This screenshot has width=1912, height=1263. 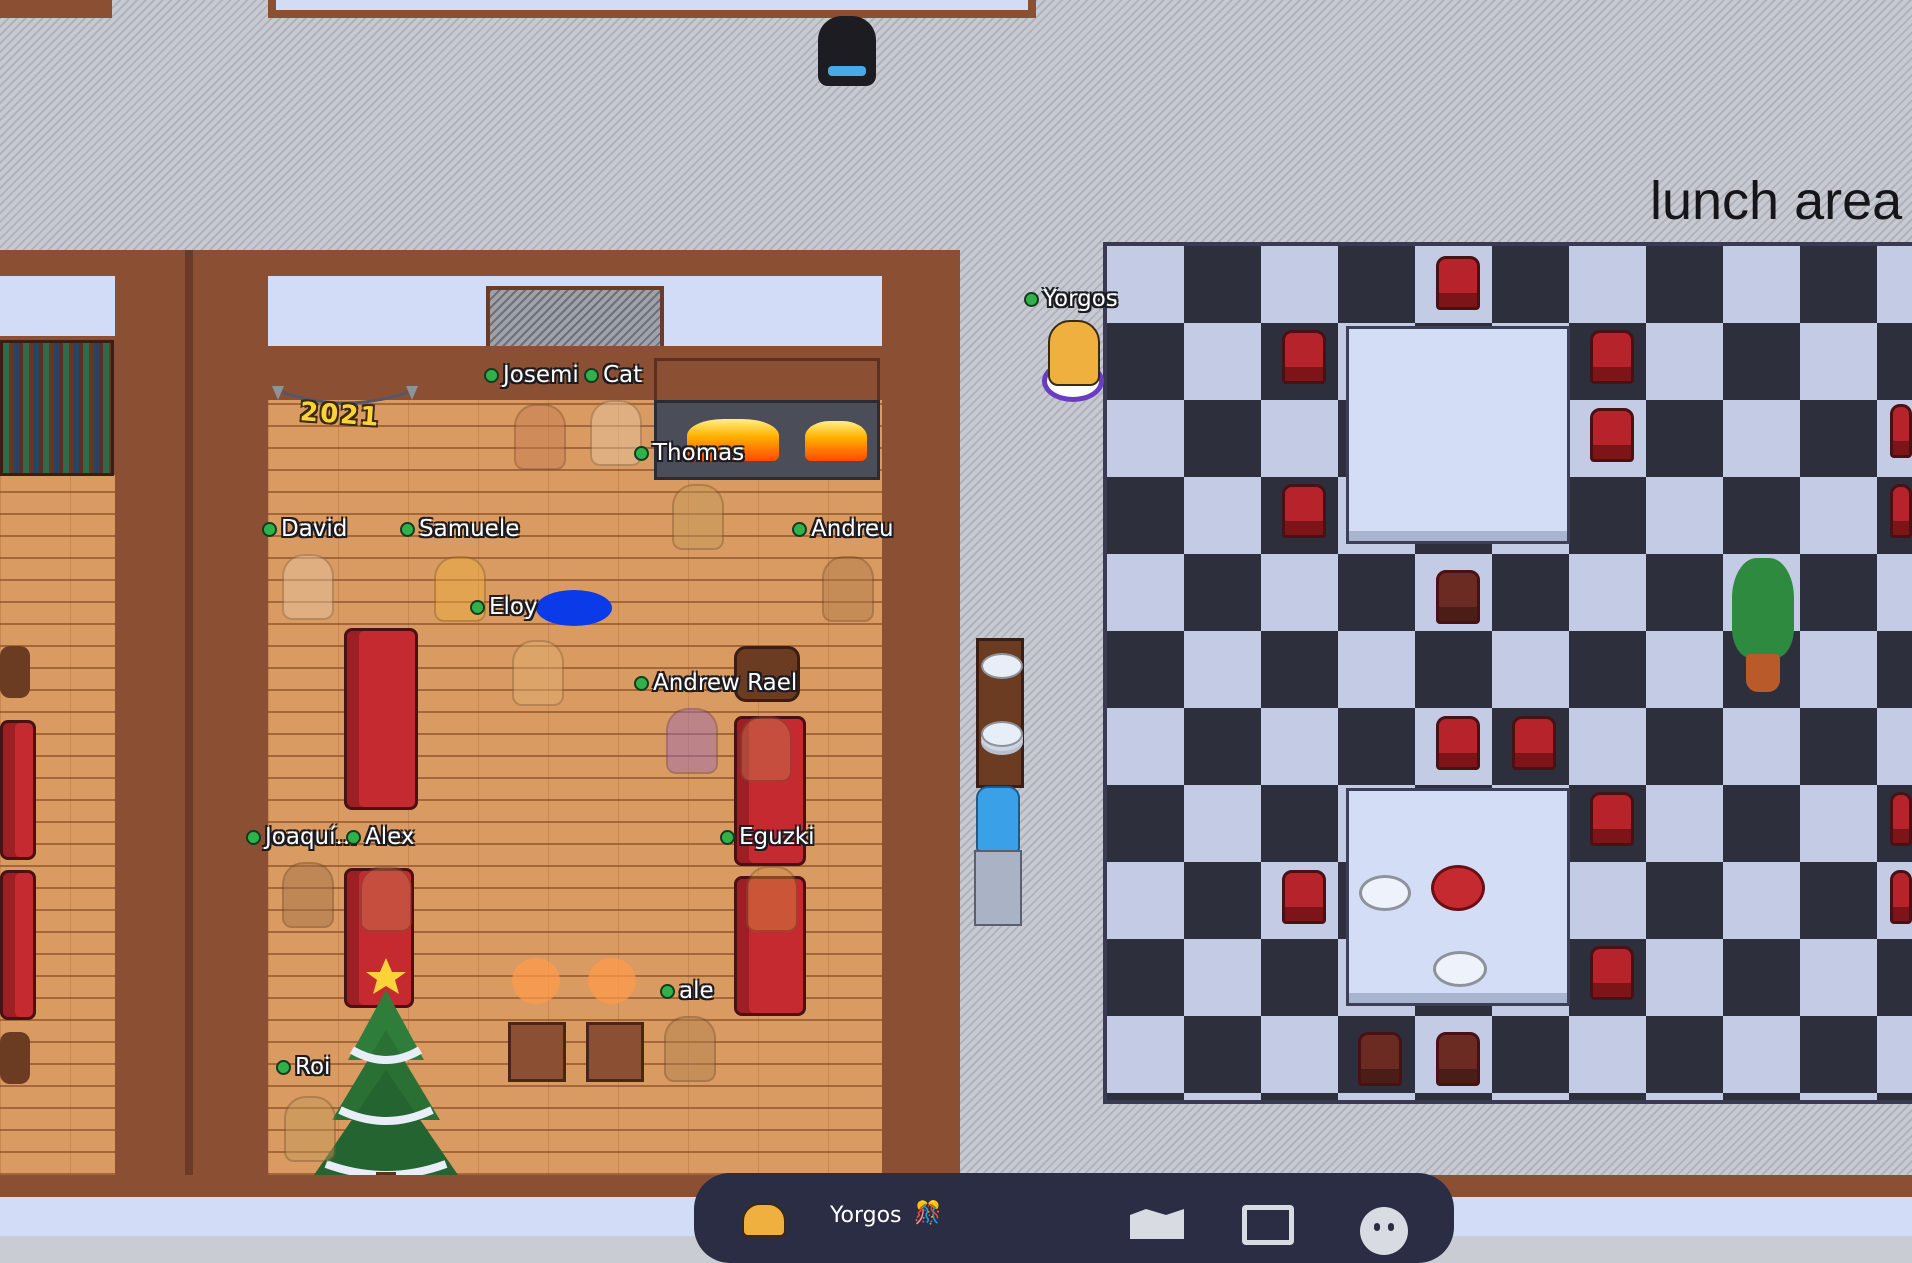 I want to click on new-year-banner: 2021, so click(x=345, y=409).